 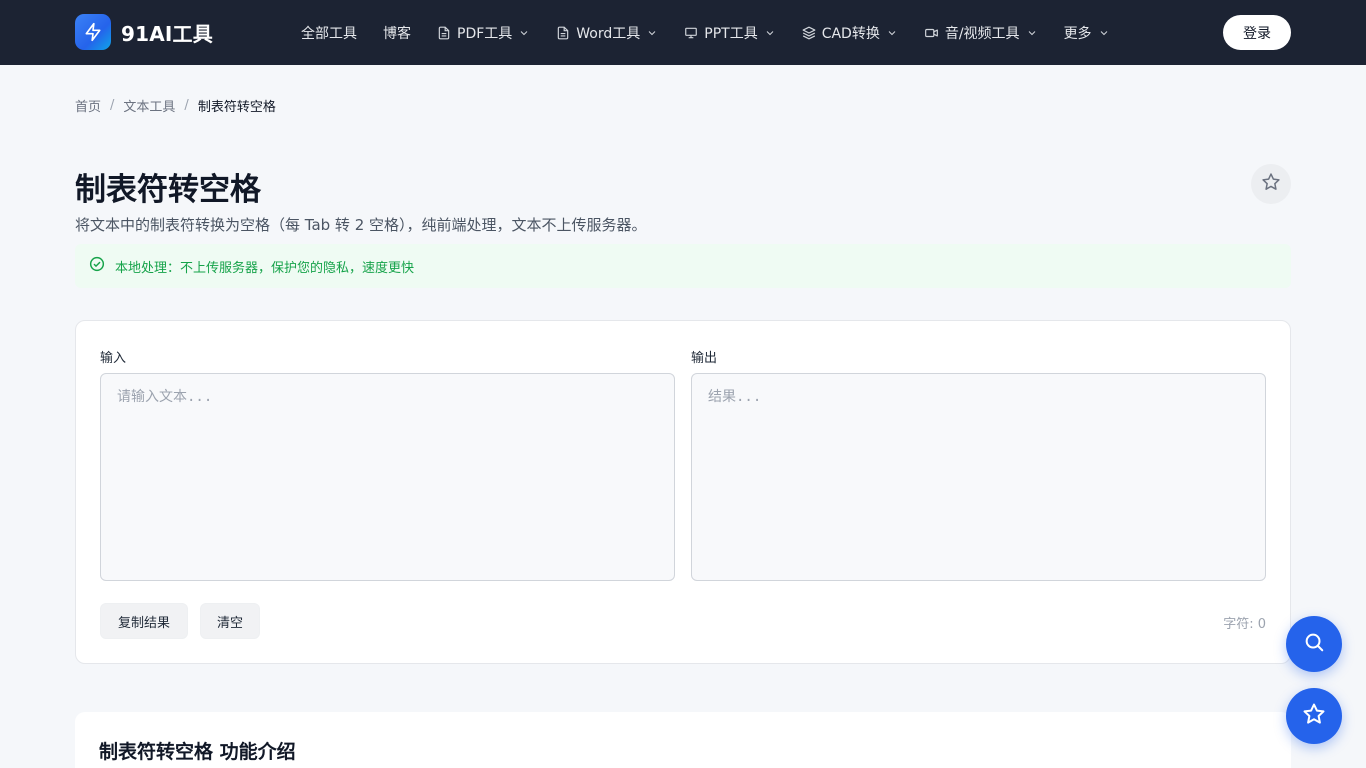 What do you see at coordinates (978, 477) in the screenshot?
I see `output-textarea` at bounding box center [978, 477].